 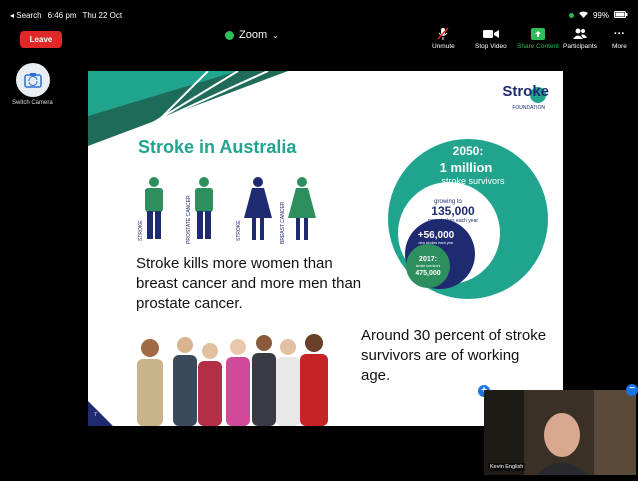 I want to click on self-view-video: Kevin English, so click(x=560, y=432).